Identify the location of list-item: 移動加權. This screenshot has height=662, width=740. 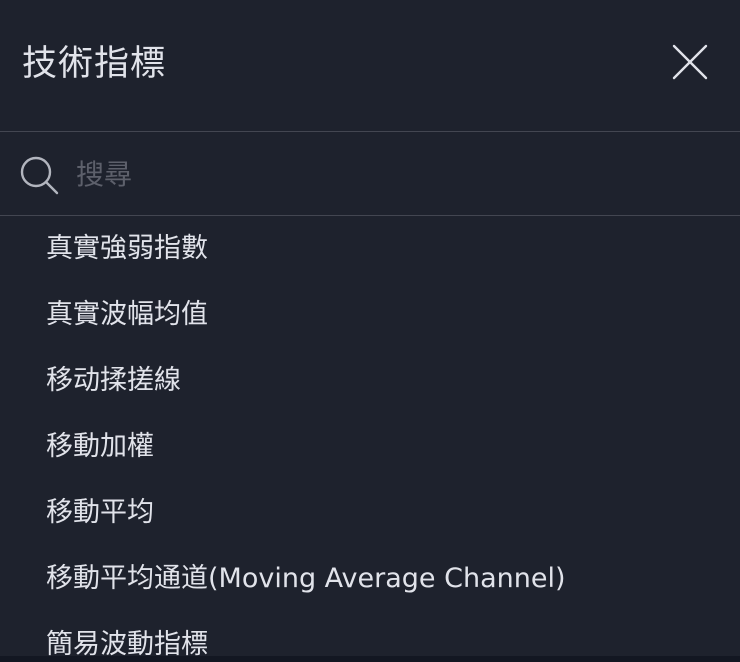
(370, 447).